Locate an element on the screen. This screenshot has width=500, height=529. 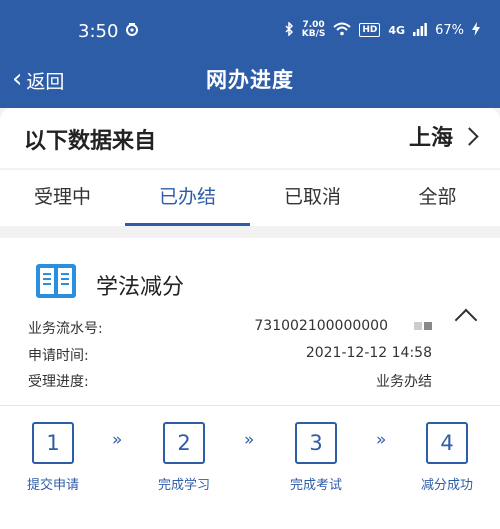
progress-value: 业务办结 is located at coordinates (404, 382).